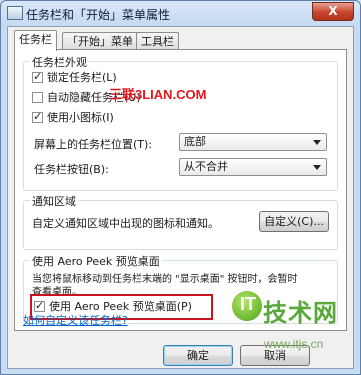  Describe the element at coordinates (82, 77) in the screenshot. I see `lock-taskbar-label: 锁定任务栏(L)` at that location.